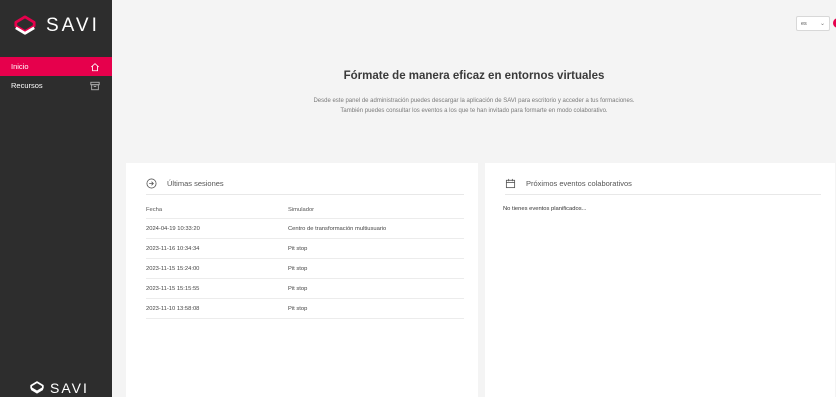 The image size is (836, 397). Describe the element at coordinates (56, 198) in the screenshot. I see `sidebar: SAVI Inicio Recursos SAVI` at that location.